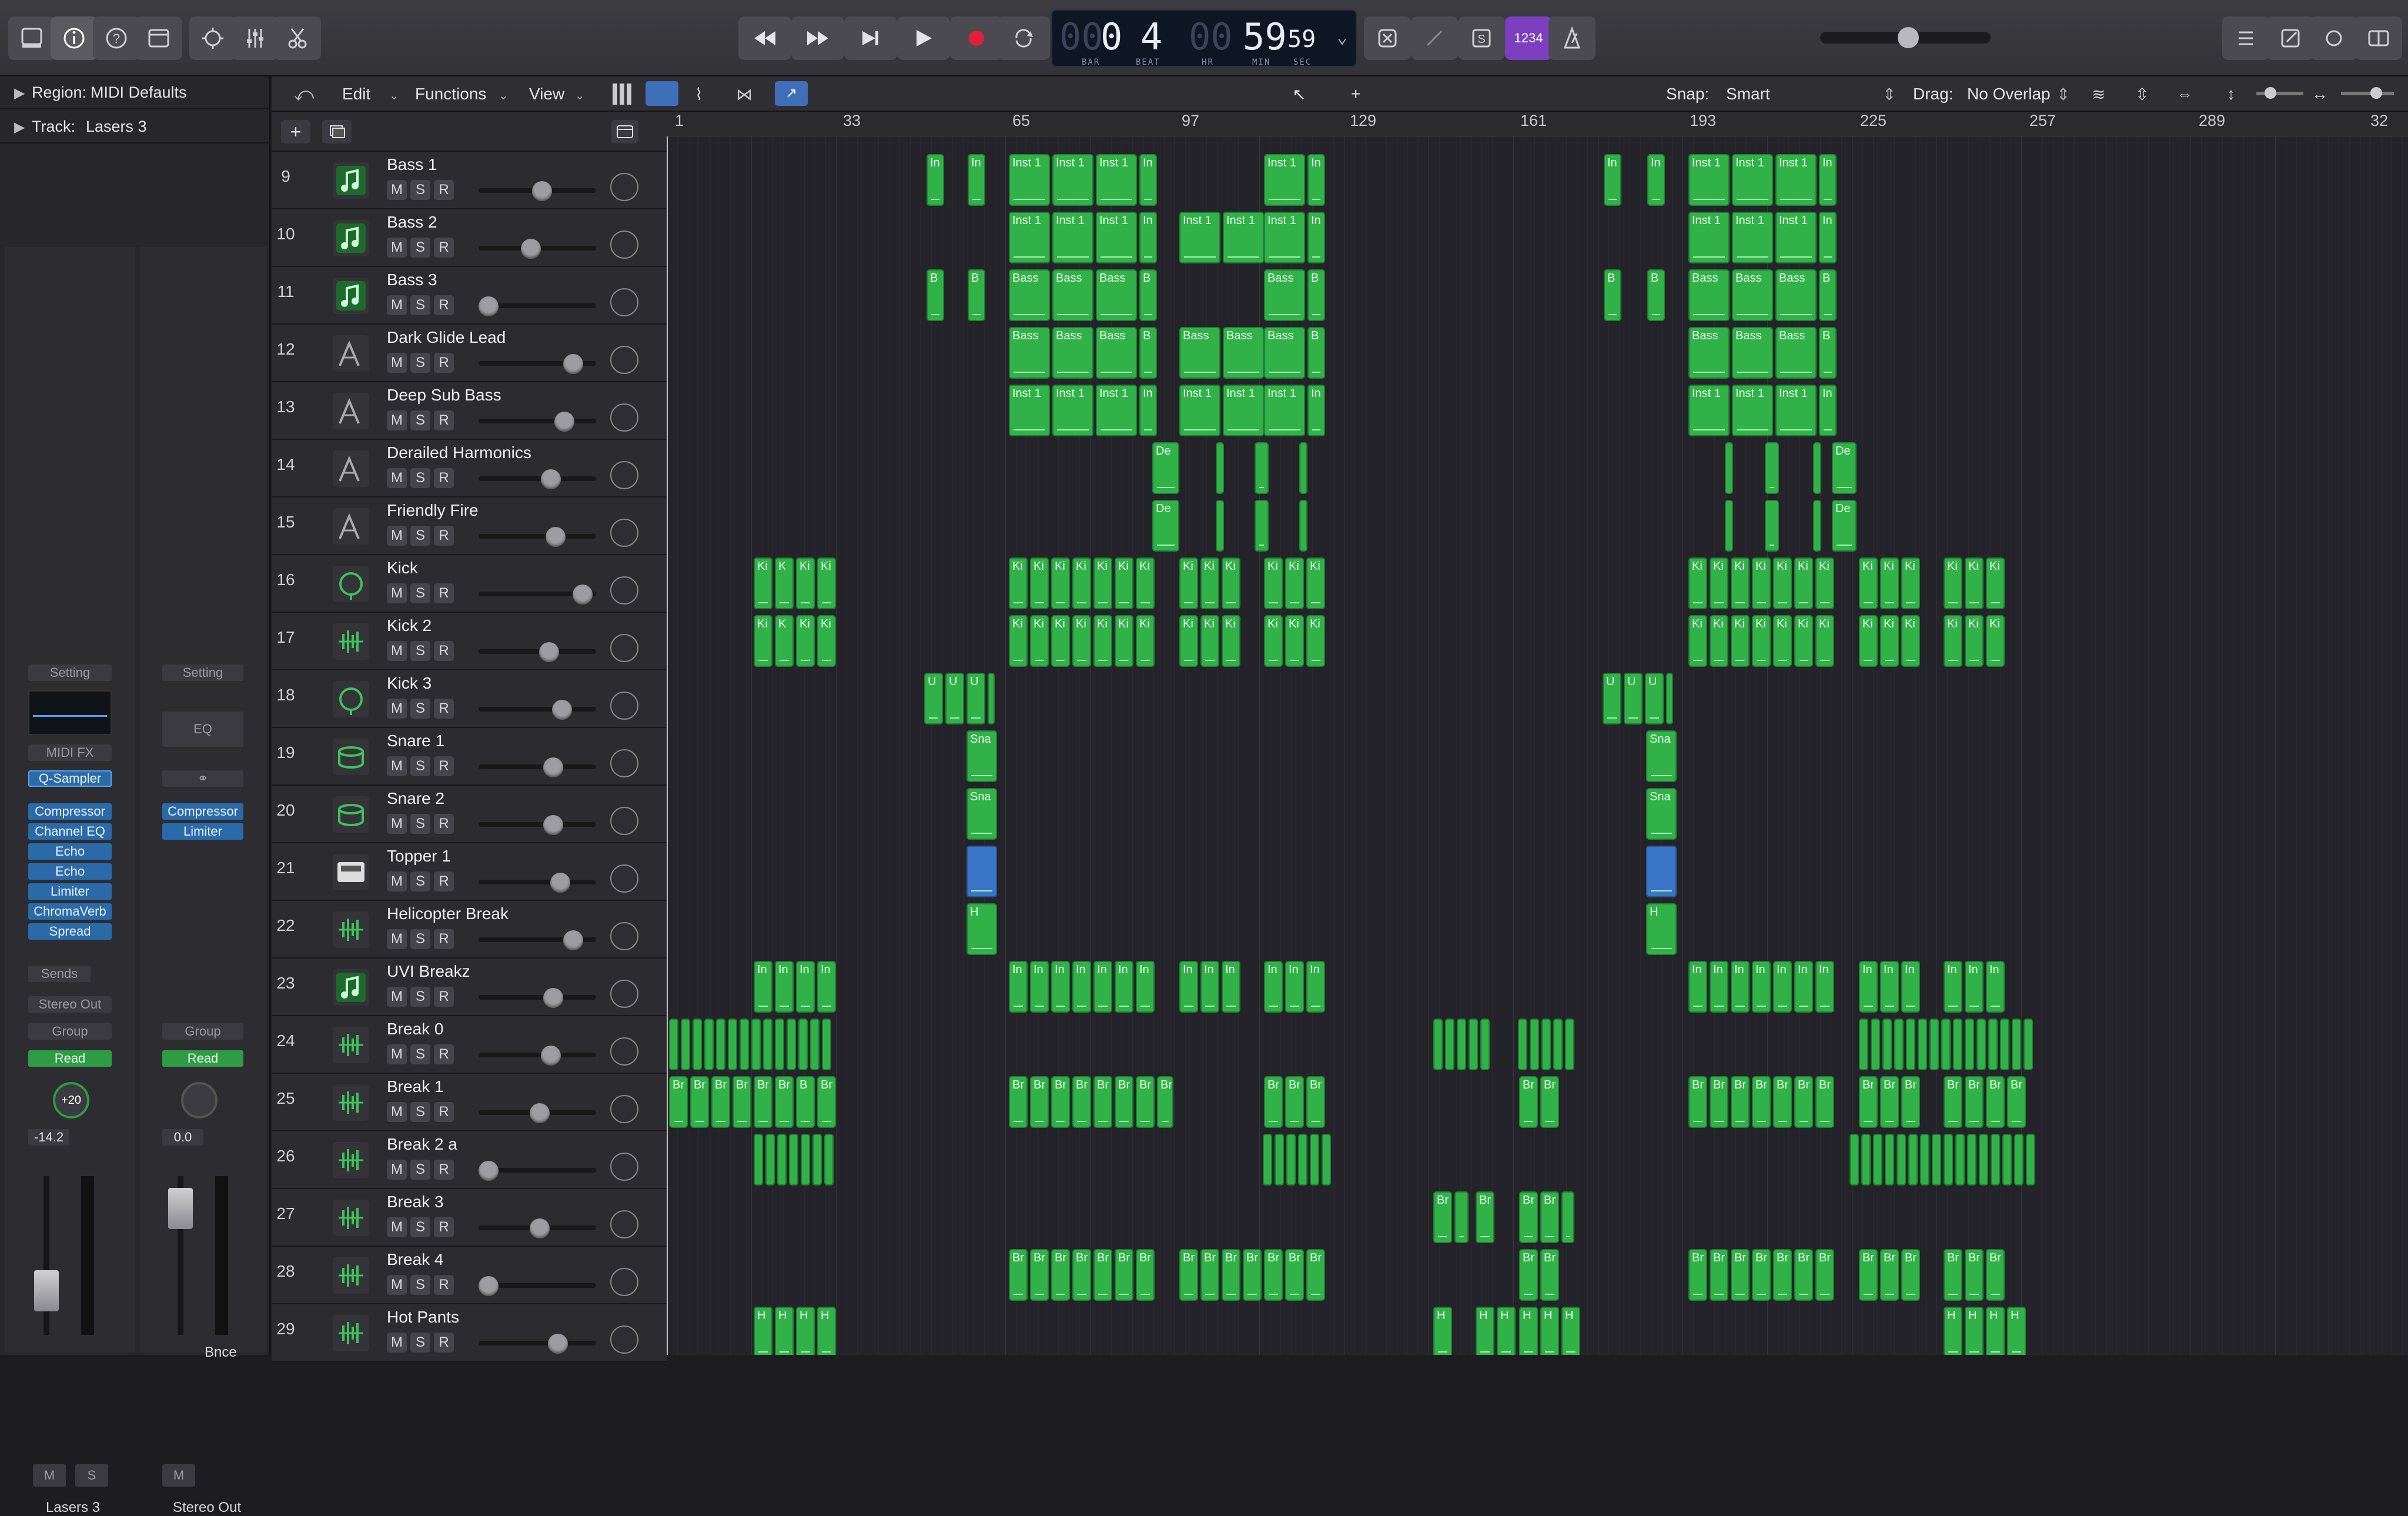 This screenshot has height=1516, width=2408. Describe the element at coordinates (469, 180) in the screenshot. I see `track-row: 9 Bass 1 MSR` at that location.